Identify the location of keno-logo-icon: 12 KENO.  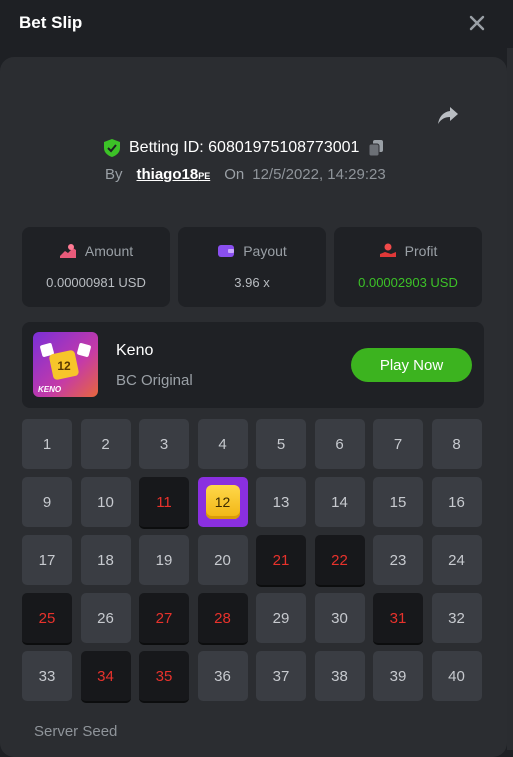
(64, 368).